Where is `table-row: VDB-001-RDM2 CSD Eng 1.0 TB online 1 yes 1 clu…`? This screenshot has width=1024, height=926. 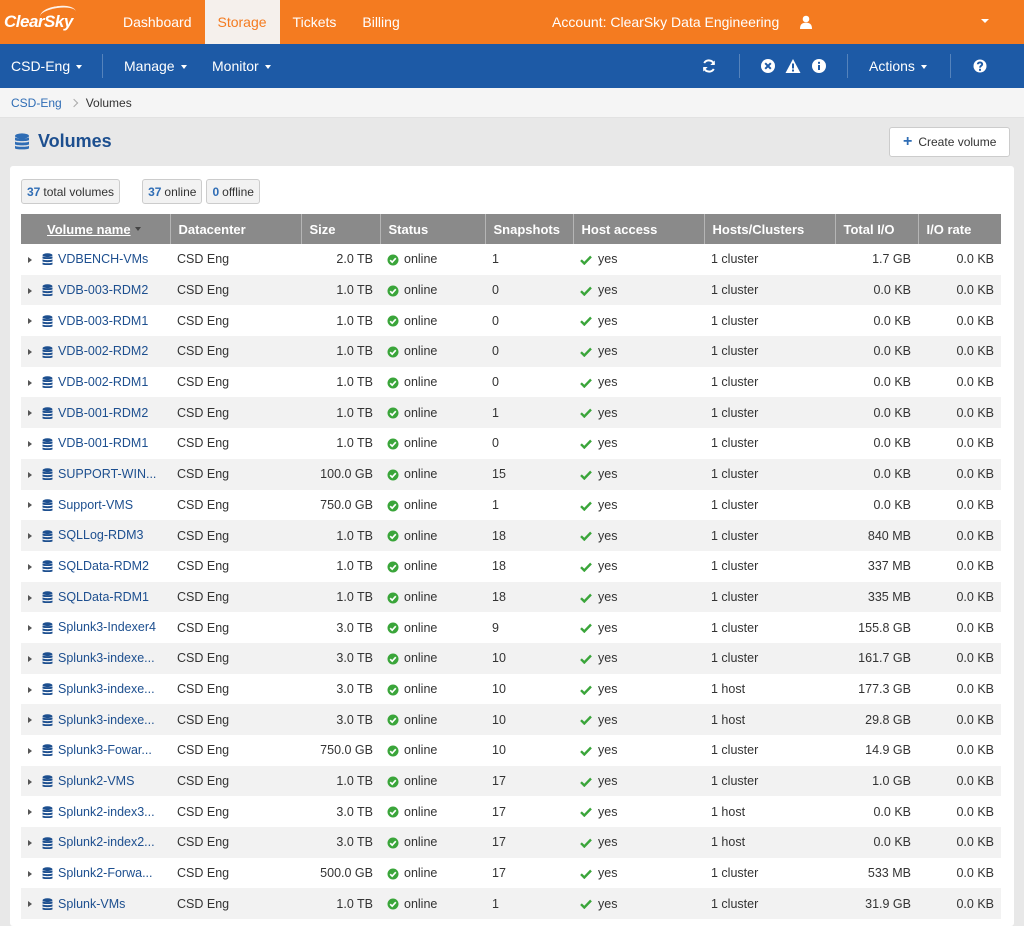 table-row: VDB-001-RDM2 CSD Eng 1.0 TB online 1 yes 1 clu… is located at coordinates (511, 413).